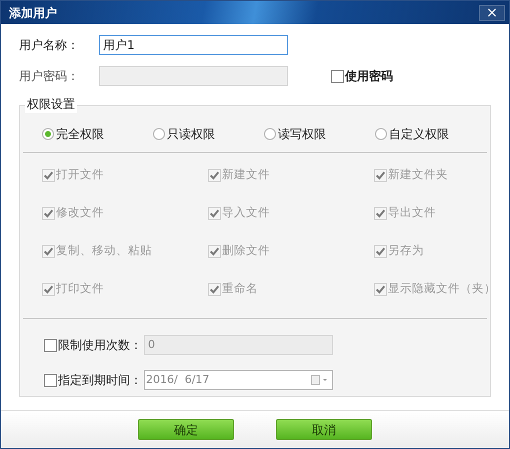 The image size is (510, 449). What do you see at coordinates (186, 429) in the screenshot?
I see `dialog-button: 确定` at bounding box center [186, 429].